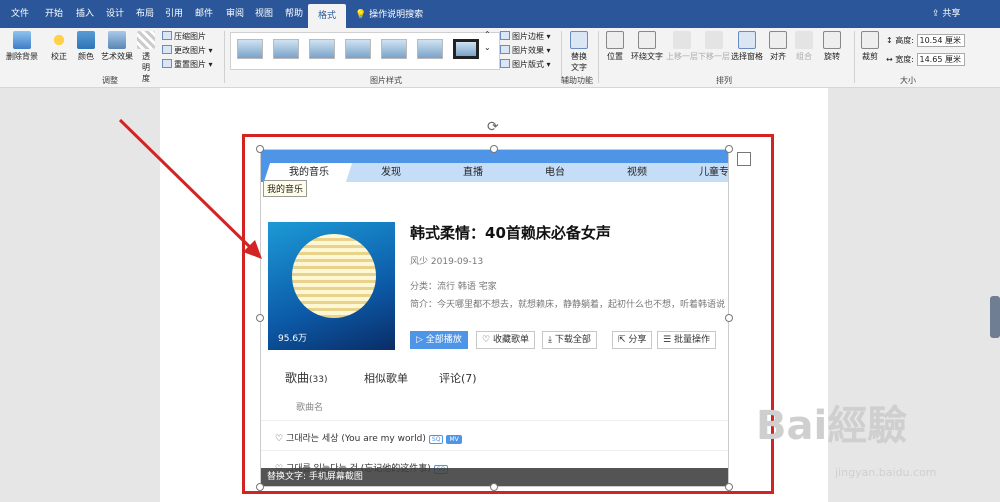 The width and height of the screenshot is (1000, 502). Describe the element at coordinates (886, 472) in the screenshot. I see `watermark-url: jingyan.baidu.com` at that location.